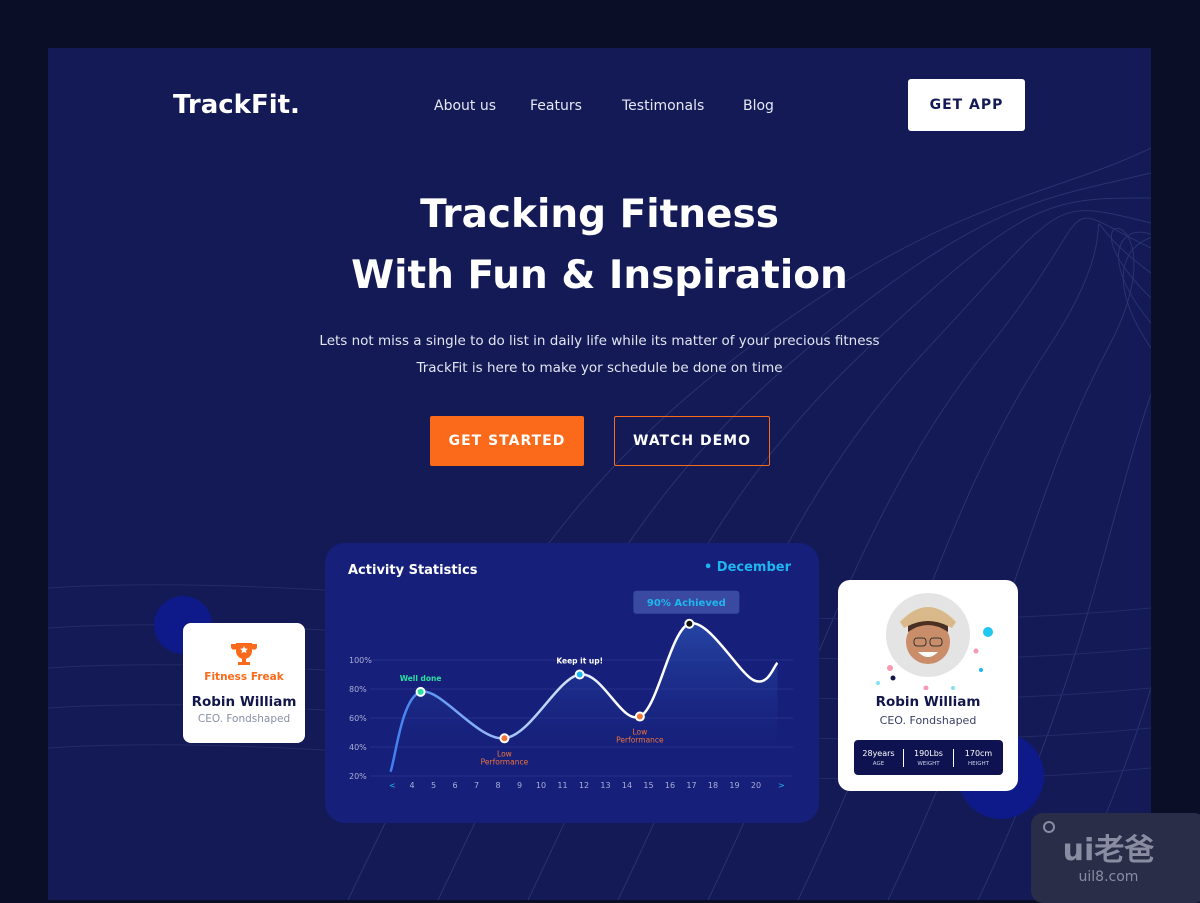 The width and height of the screenshot is (1200, 903). Describe the element at coordinates (648, 785) in the screenshot. I see `x-tick-label: 15` at that location.